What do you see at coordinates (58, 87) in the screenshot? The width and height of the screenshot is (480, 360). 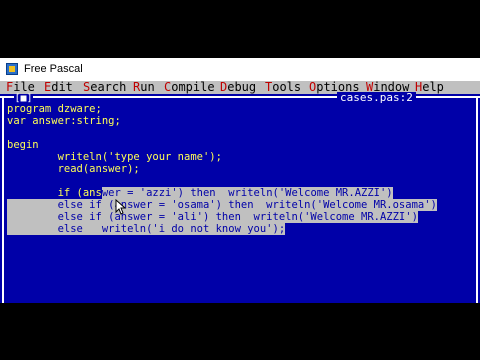 I see `menu-edit: Edit` at bounding box center [58, 87].